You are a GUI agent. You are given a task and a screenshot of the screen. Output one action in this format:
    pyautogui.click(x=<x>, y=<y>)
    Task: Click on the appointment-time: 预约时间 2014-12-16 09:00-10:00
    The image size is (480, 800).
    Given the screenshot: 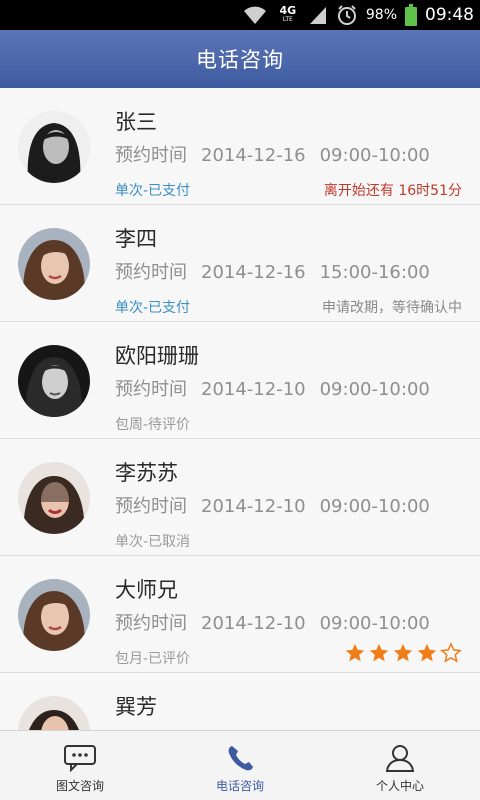 What is the action you would take?
    pyautogui.click(x=279, y=154)
    